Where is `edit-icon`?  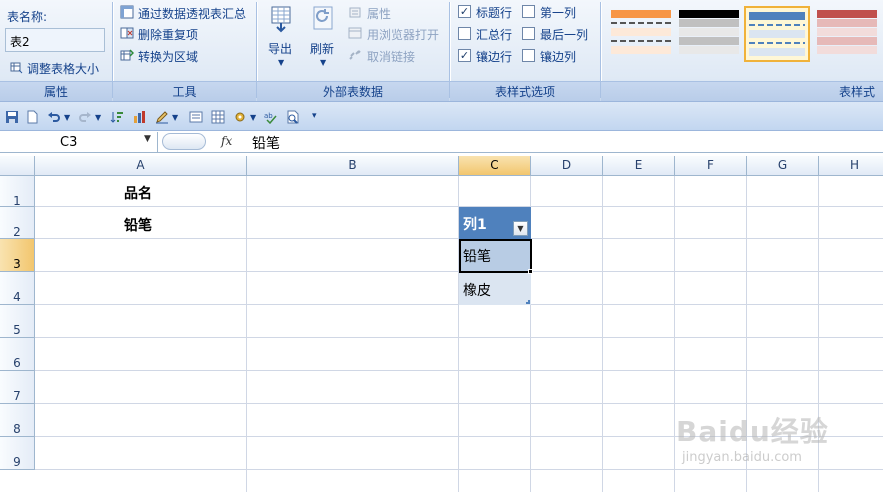
edit-icon is located at coordinates (162, 117).